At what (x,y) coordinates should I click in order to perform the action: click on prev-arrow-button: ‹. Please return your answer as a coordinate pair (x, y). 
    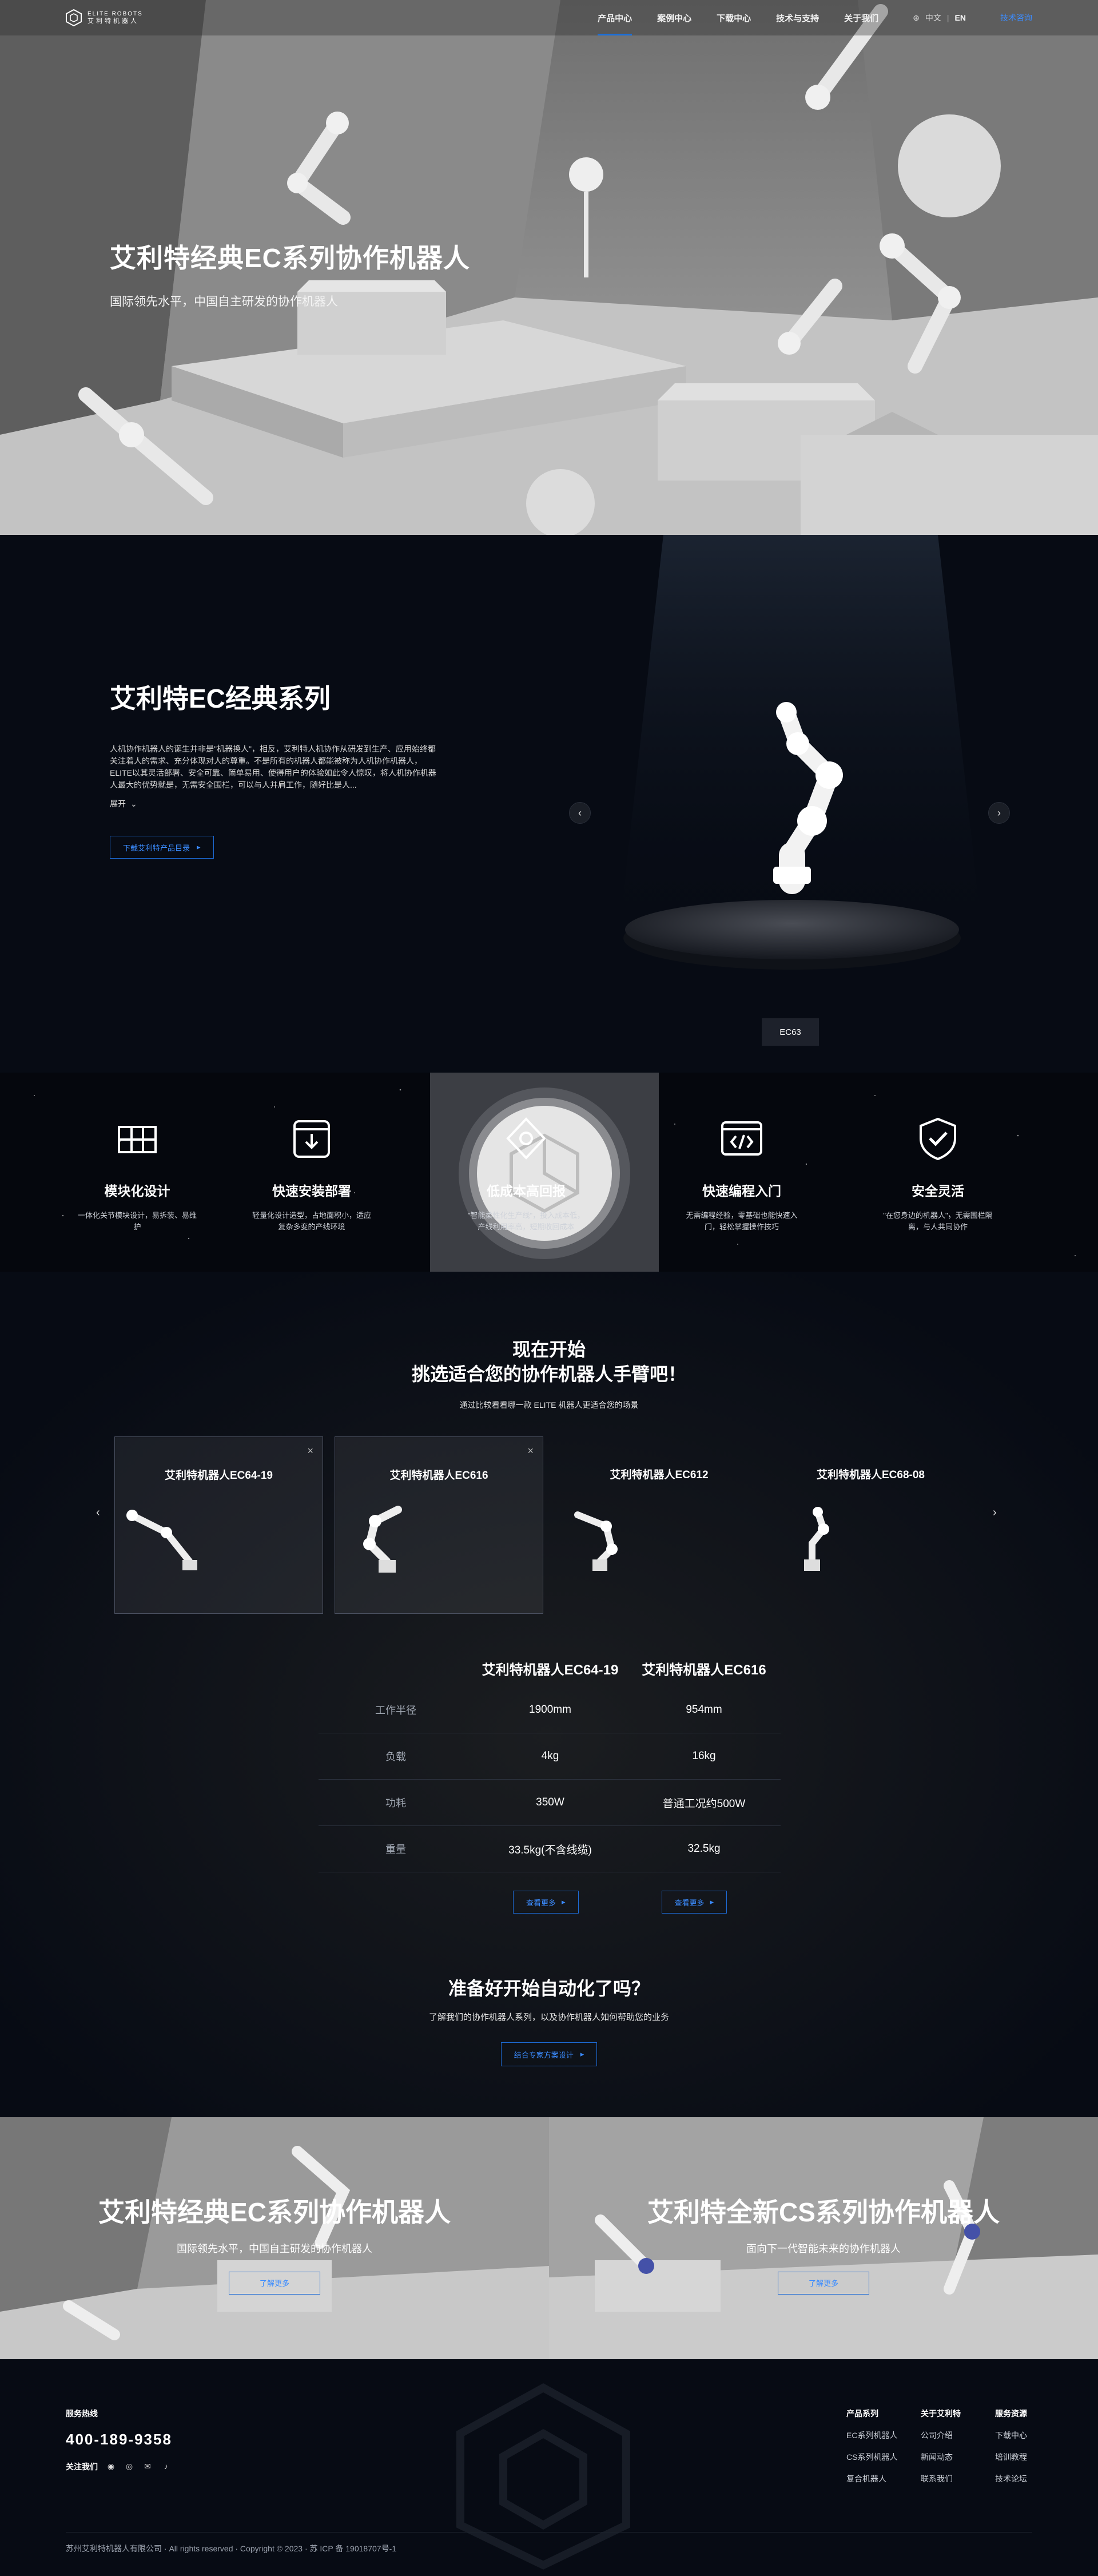
    Looking at the image, I should click on (580, 813).